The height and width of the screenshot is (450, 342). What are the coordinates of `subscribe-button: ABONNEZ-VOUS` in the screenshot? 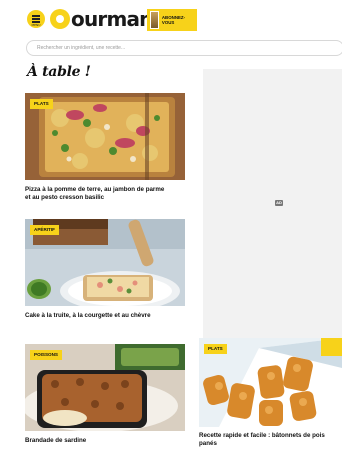 It's located at (172, 20).